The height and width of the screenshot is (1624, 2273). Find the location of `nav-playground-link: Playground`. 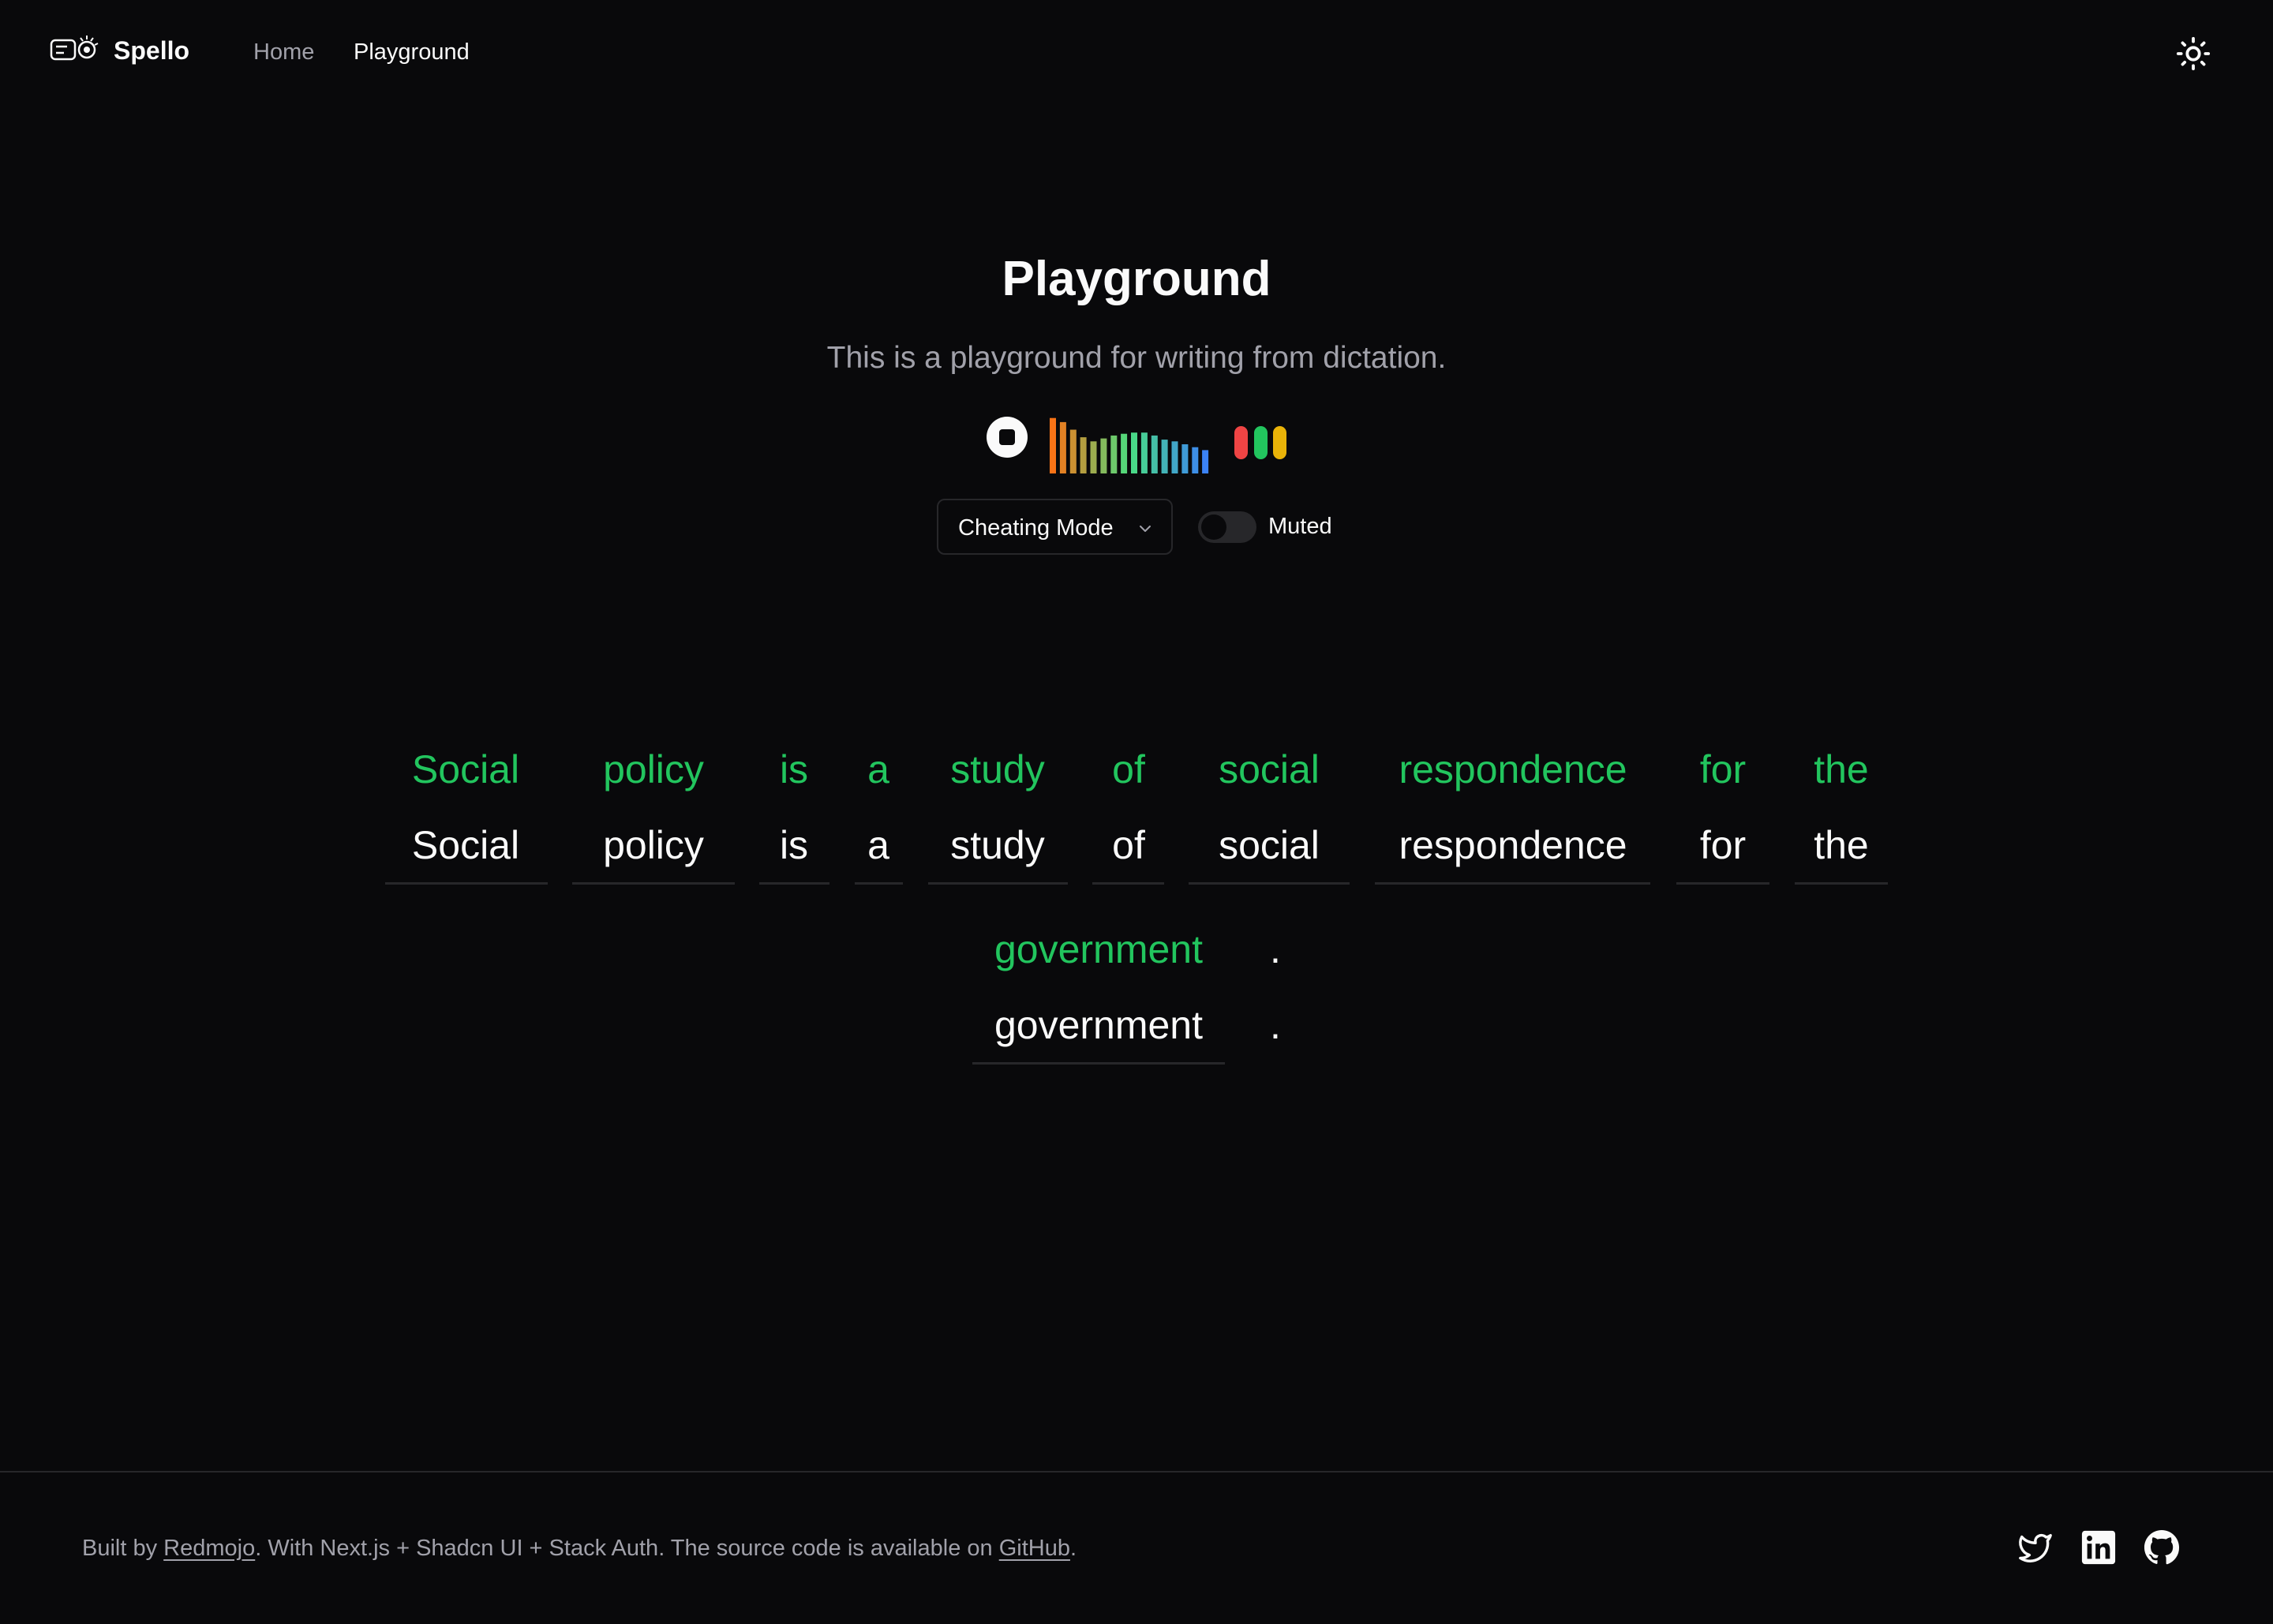

nav-playground-link: Playground is located at coordinates (412, 52).